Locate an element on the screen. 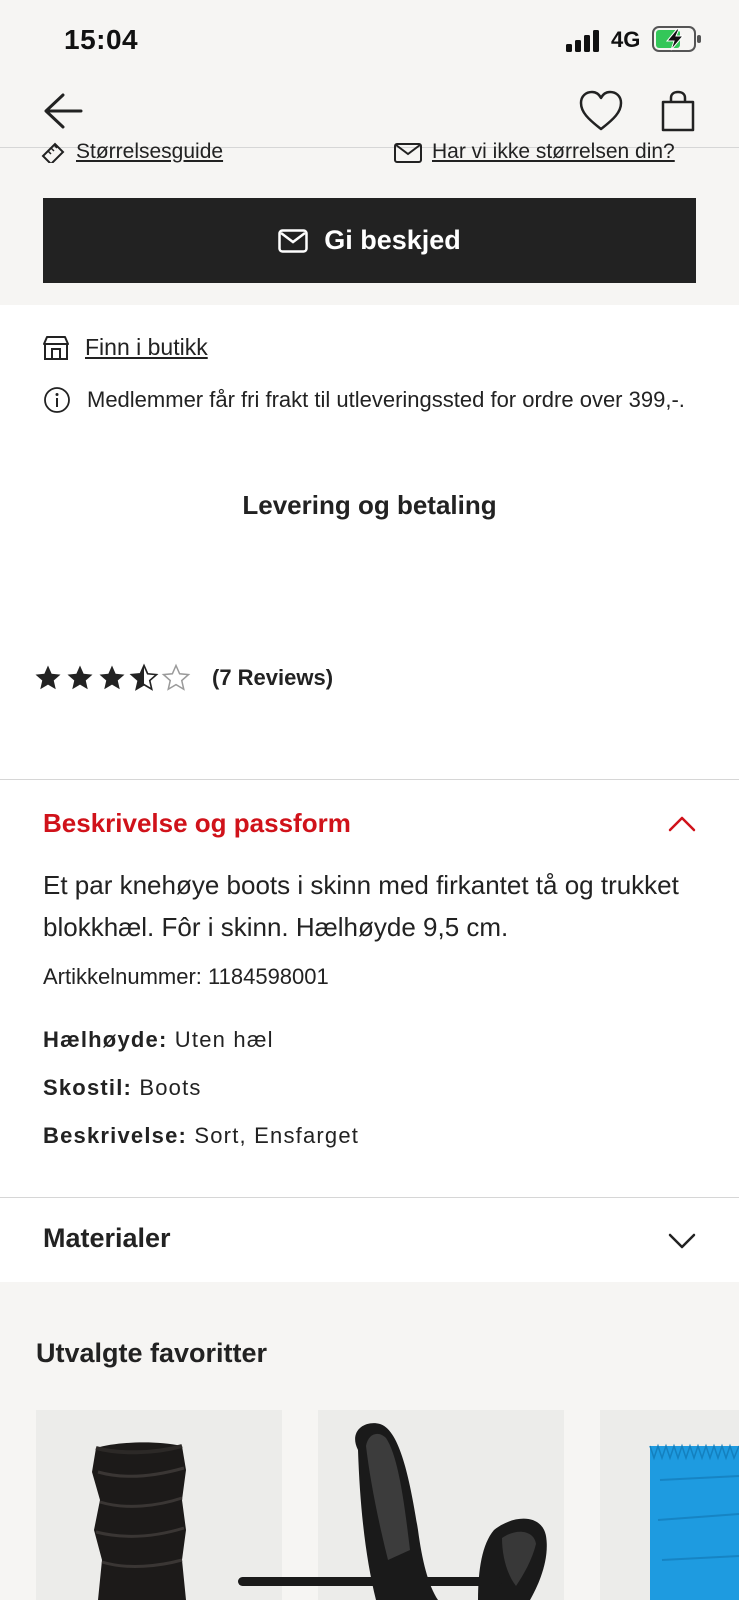  product-image-blue-boot is located at coordinates (694, 1521).